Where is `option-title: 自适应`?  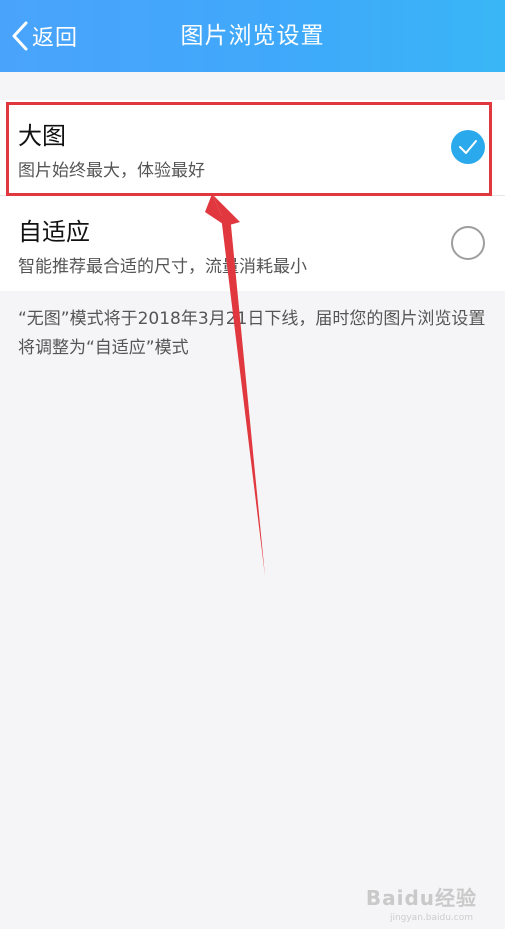 option-title: 自适应 is located at coordinates (54, 232).